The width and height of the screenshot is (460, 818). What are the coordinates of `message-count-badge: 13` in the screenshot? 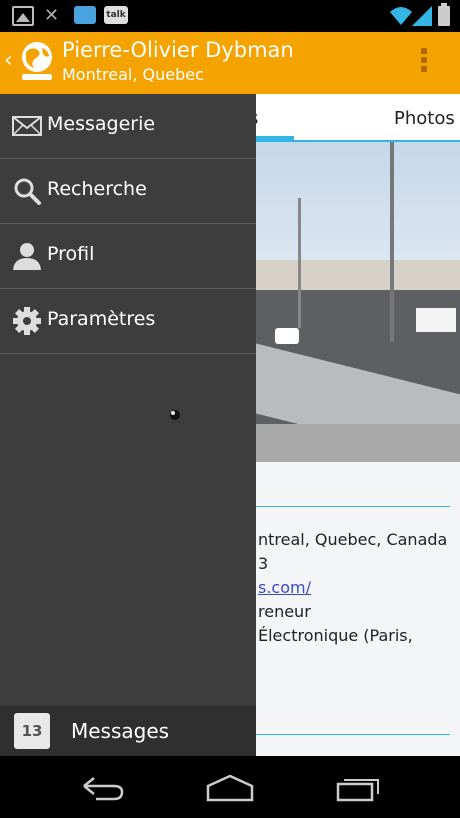 It's located at (32, 731).